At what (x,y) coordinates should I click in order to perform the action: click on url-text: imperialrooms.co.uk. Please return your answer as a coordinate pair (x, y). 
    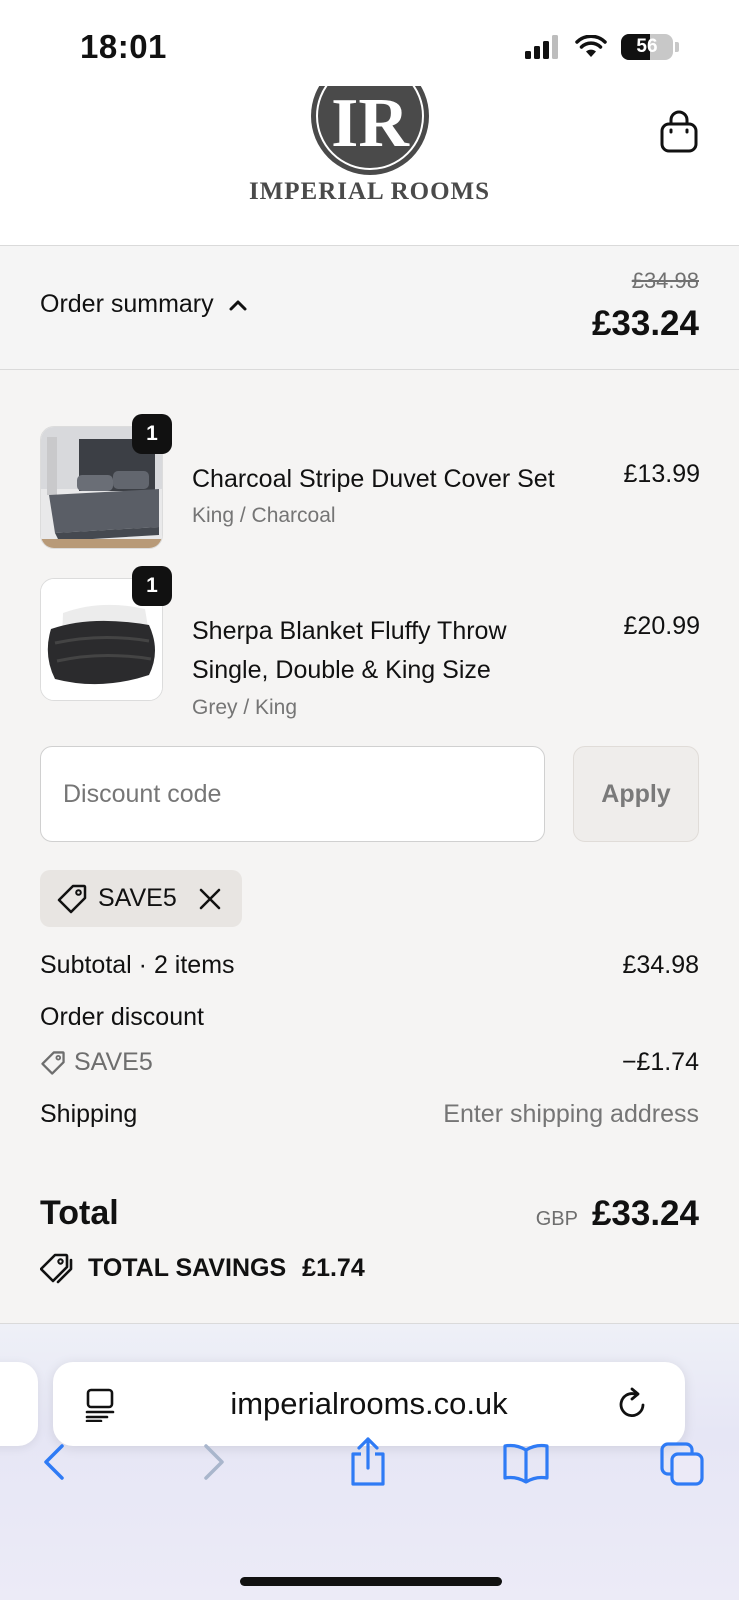
    Looking at the image, I should click on (369, 1403).